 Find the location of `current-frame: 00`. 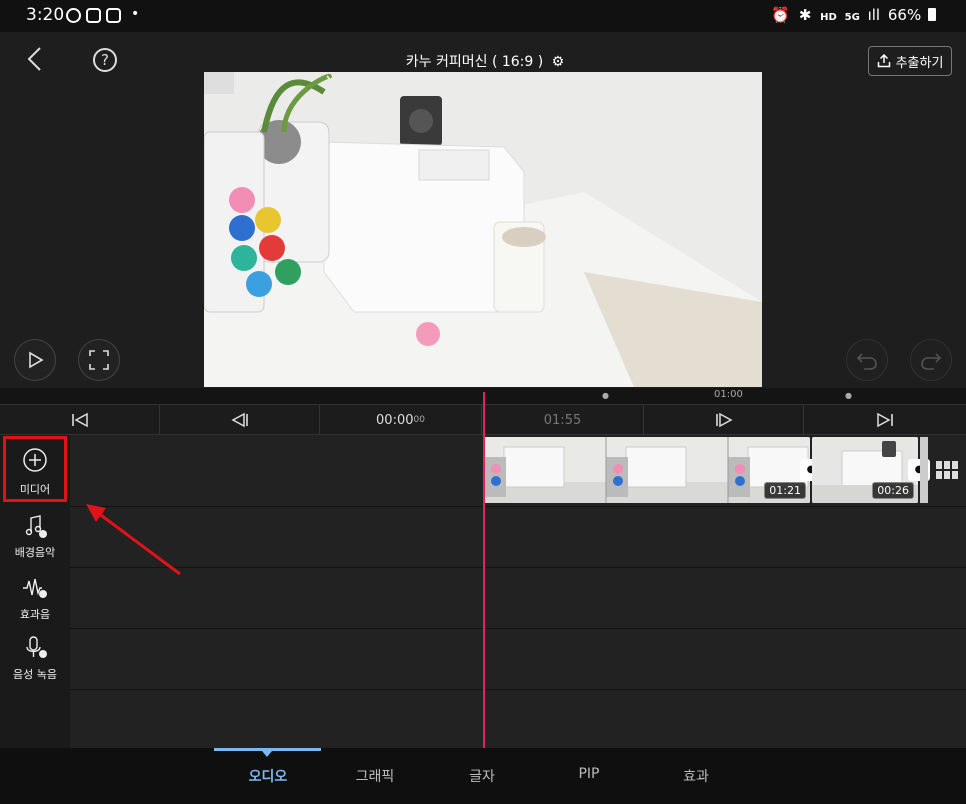

current-frame: 00 is located at coordinates (419, 420).